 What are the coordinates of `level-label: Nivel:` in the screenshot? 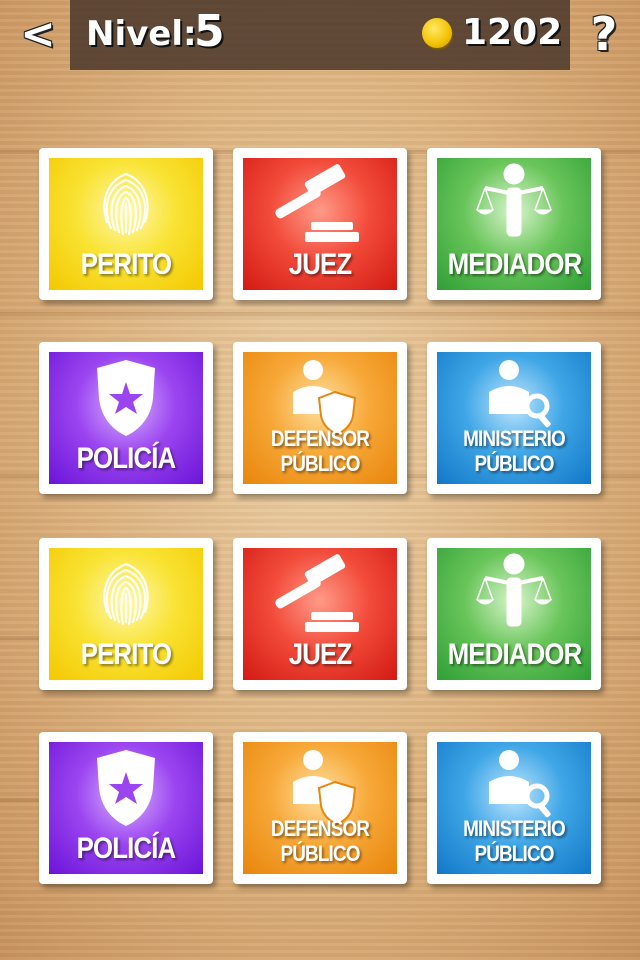 It's located at (141, 34).